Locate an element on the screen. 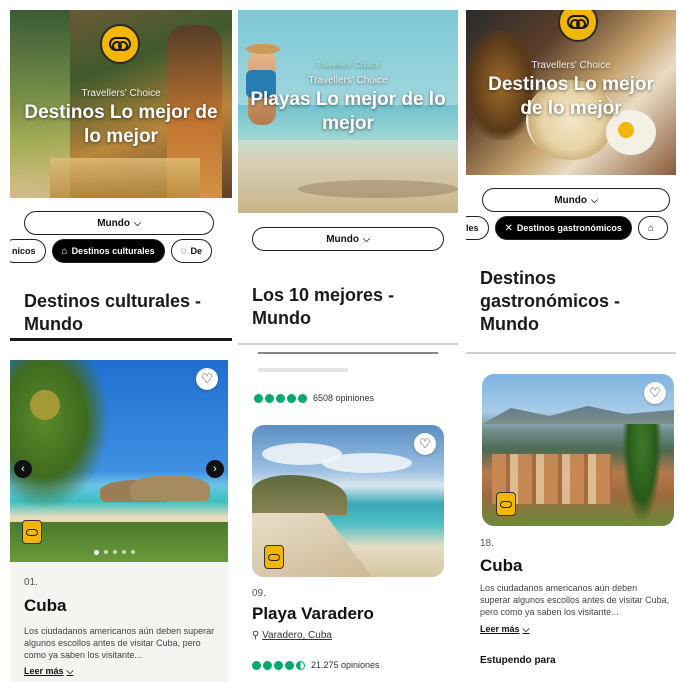 The width and height of the screenshot is (679, 682). chip-next-category: ◌ De is located at coordinates (191, 251).